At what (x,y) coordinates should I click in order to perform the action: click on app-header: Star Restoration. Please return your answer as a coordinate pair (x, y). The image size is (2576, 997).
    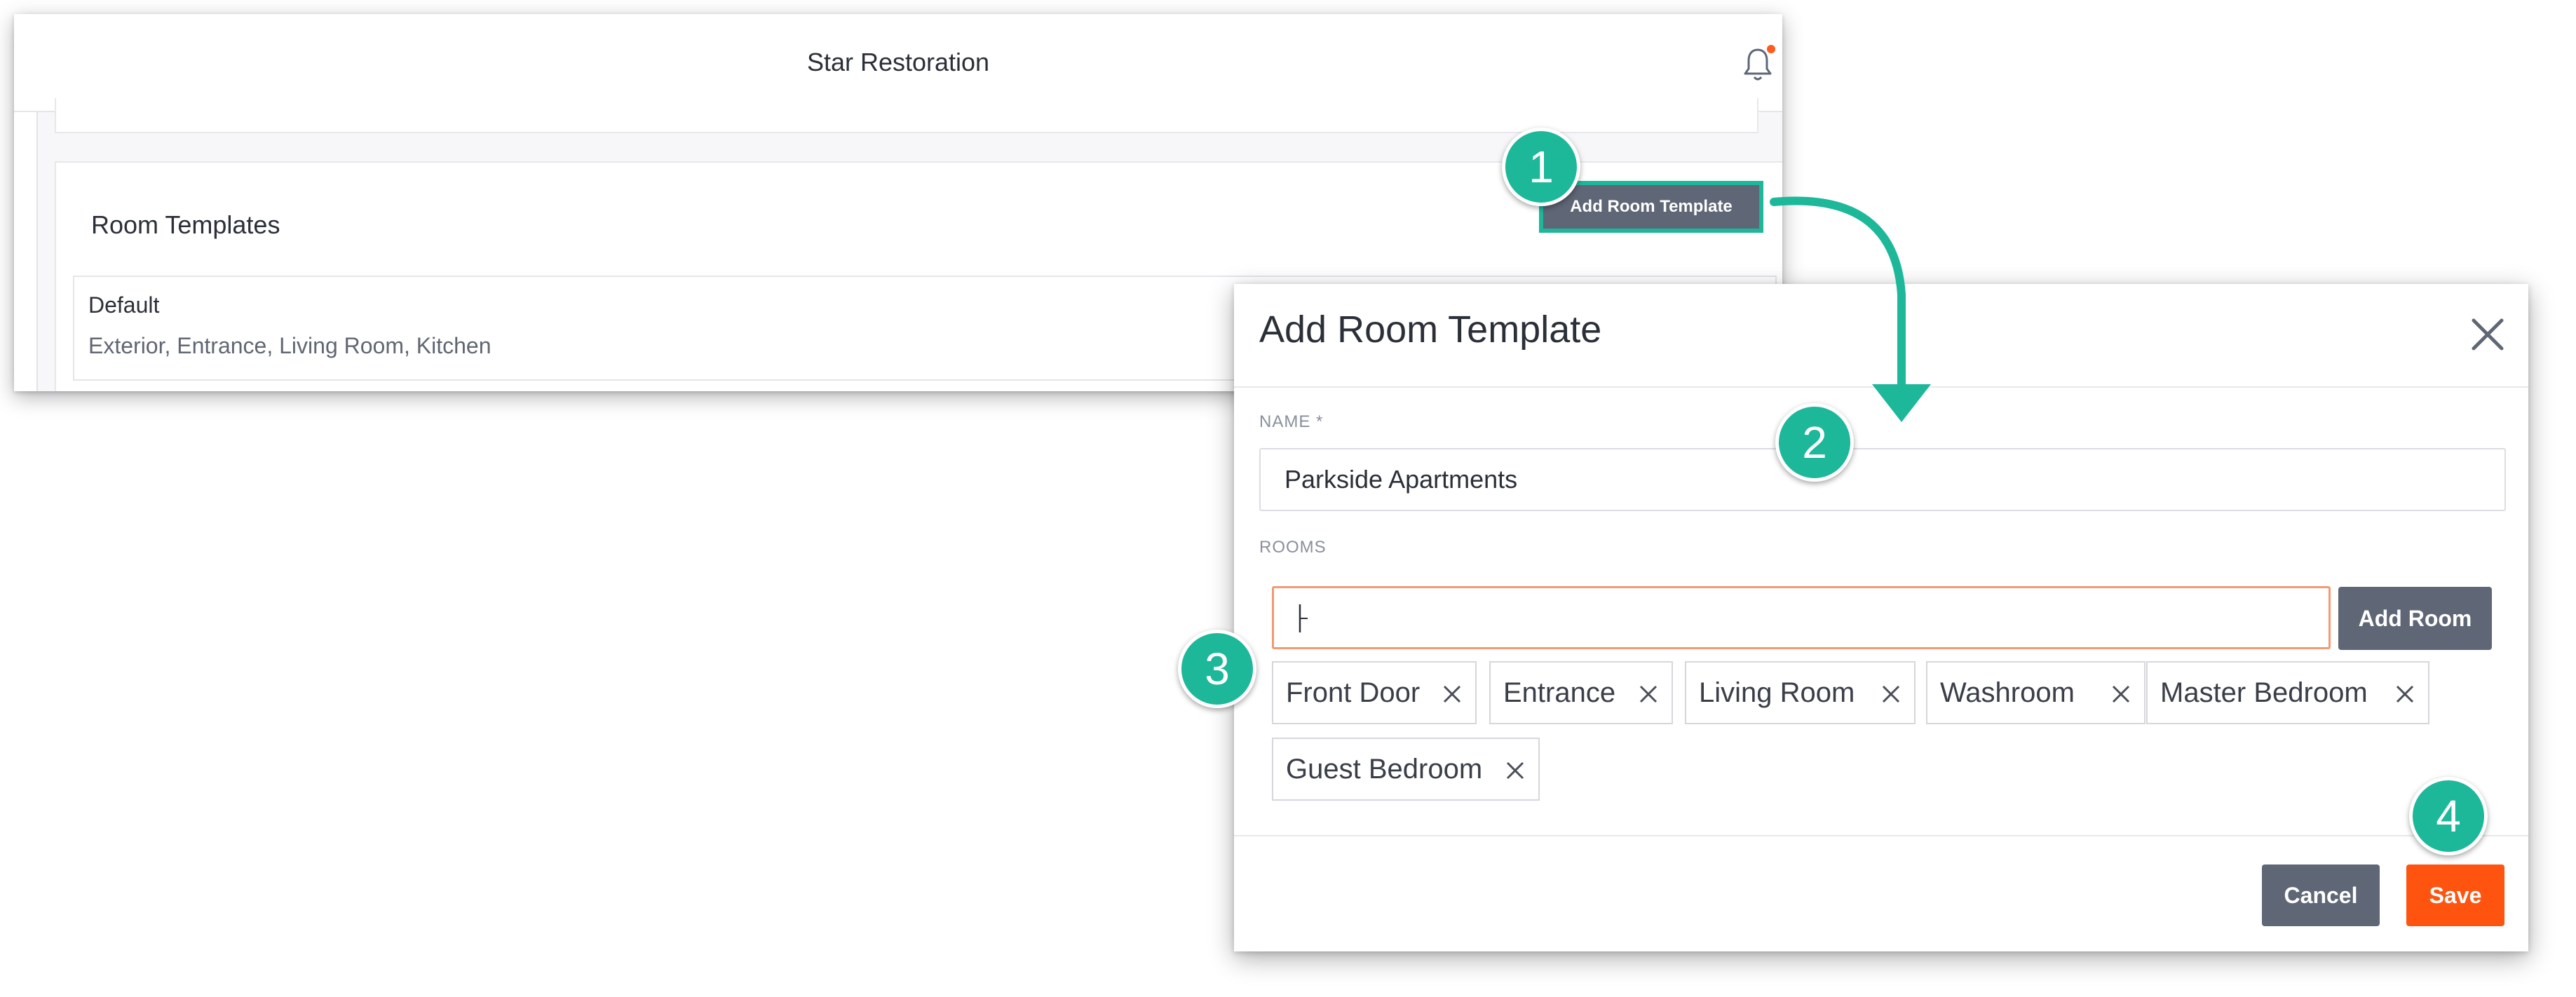
    Looking at the image, I should click on (898, 63).